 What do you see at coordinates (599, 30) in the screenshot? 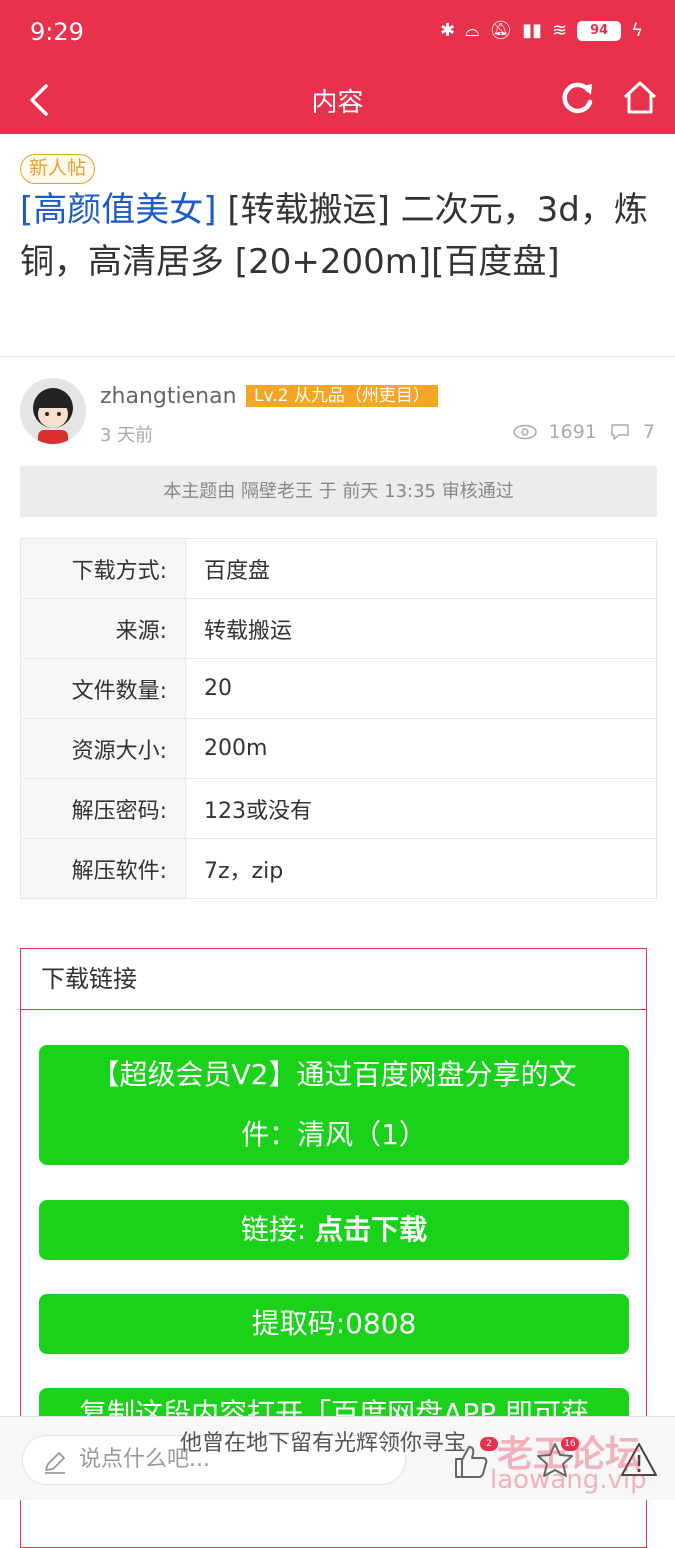
I see `battery-icon: 94` at bounding box center [599, 30].